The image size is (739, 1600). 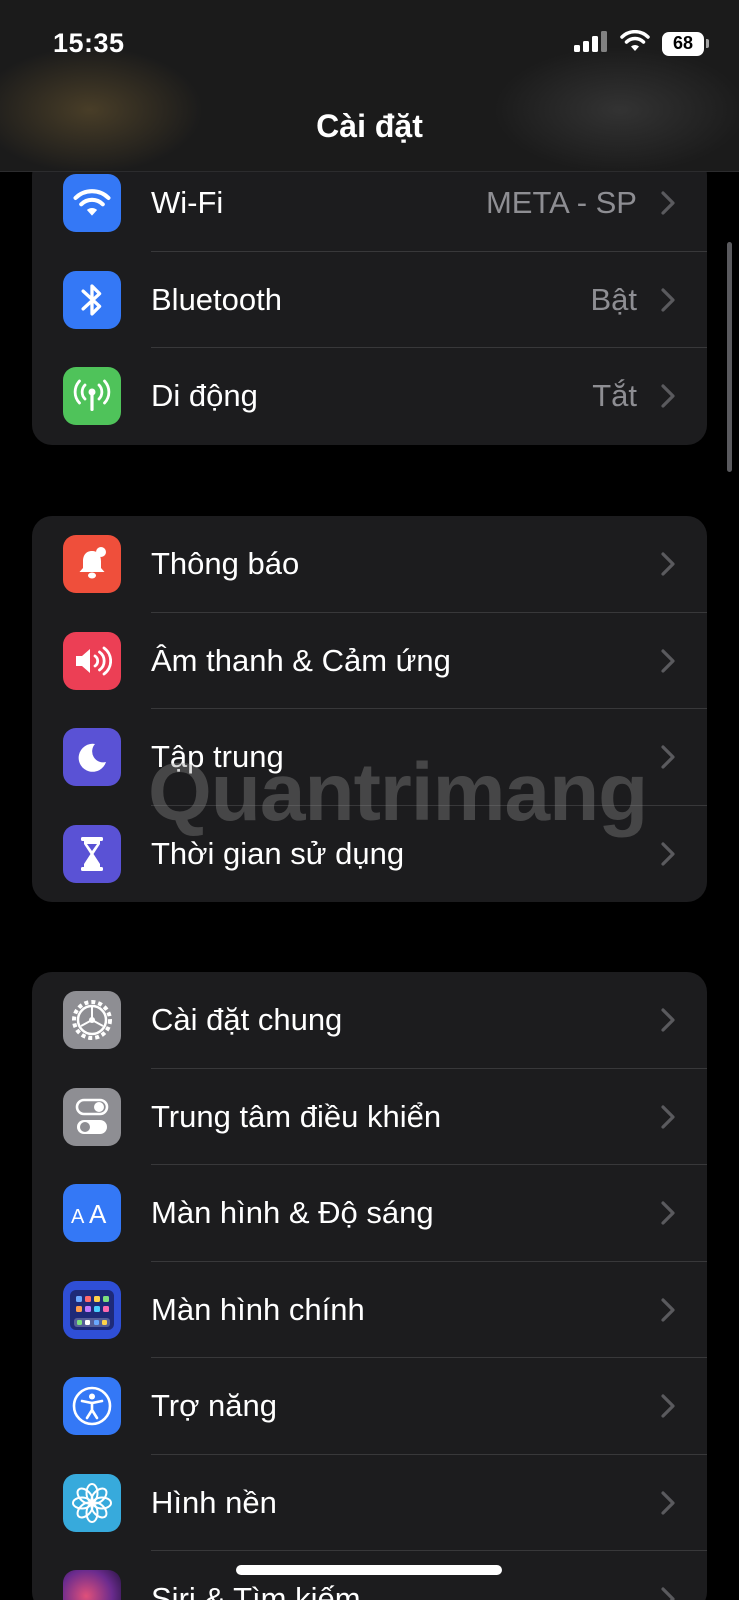 I want to click on scroll-indicator, so click(x=729, y=357).